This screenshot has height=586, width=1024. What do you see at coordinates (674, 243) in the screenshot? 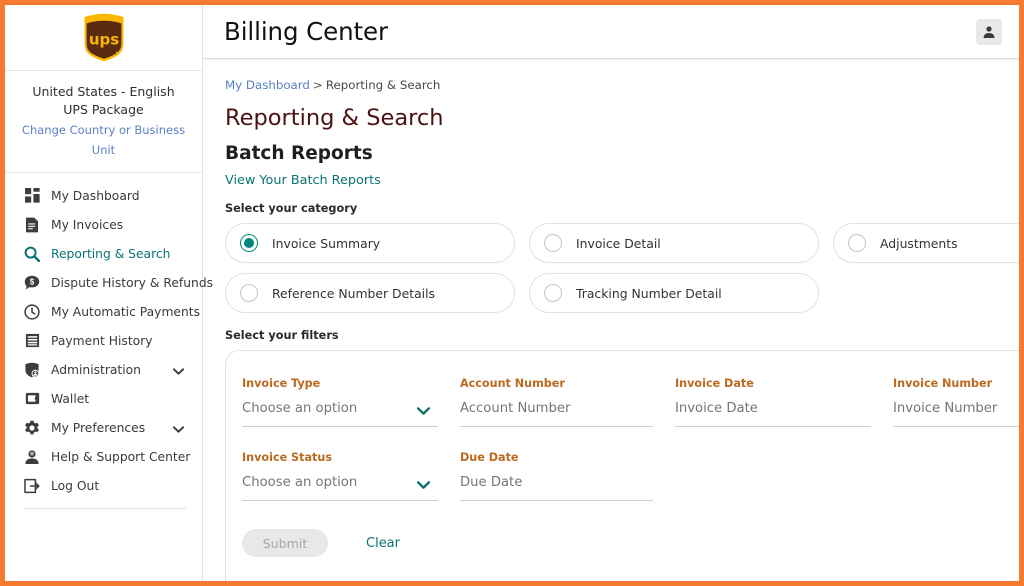
I see `category-option-invoice-detail: Invoice Detail` at bounding box center [674, 243].